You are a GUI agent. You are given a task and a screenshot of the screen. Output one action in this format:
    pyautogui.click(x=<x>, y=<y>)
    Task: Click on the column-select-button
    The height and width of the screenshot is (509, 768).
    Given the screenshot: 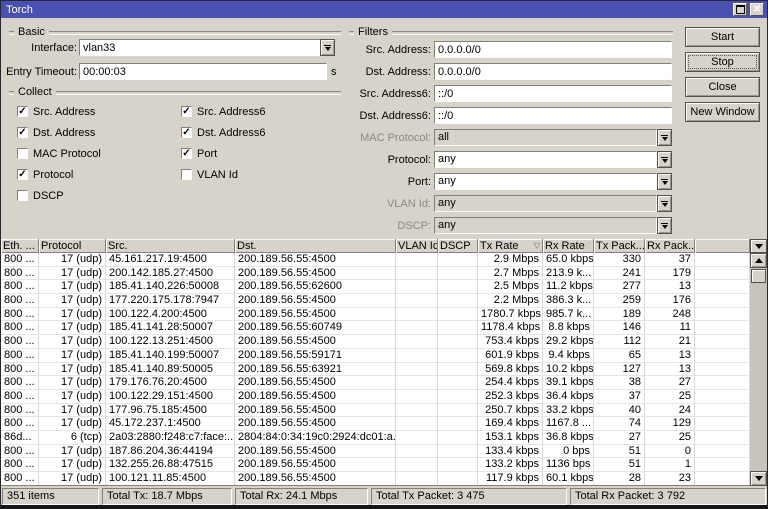 What is the action you would take?
    pyautogui.click(x=758, y=246)
    